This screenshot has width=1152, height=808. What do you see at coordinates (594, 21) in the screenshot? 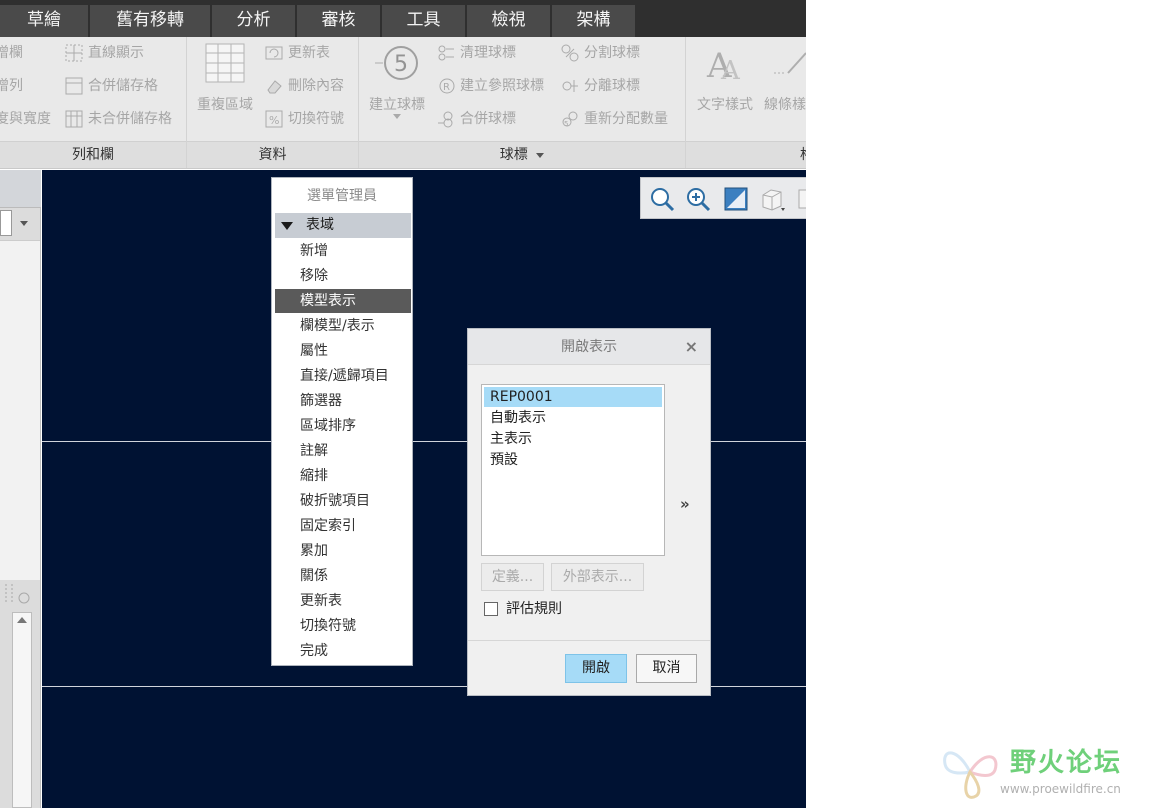
I see `tab-framework: 架構` at bounding box center [594, 21].